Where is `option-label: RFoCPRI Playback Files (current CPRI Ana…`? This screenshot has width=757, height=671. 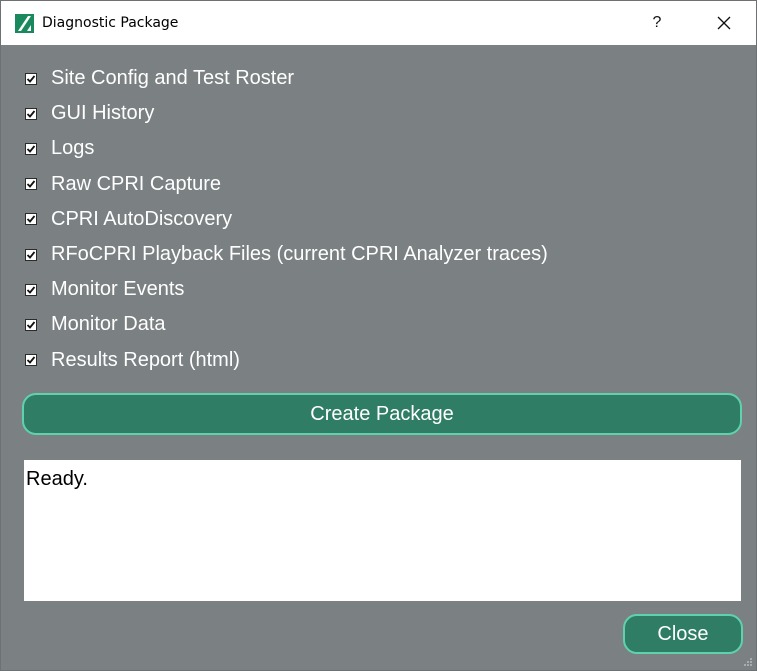 option-label: RFoCPRI Playback Files (current CPRI Ana… is located at coordinates (299, 254).